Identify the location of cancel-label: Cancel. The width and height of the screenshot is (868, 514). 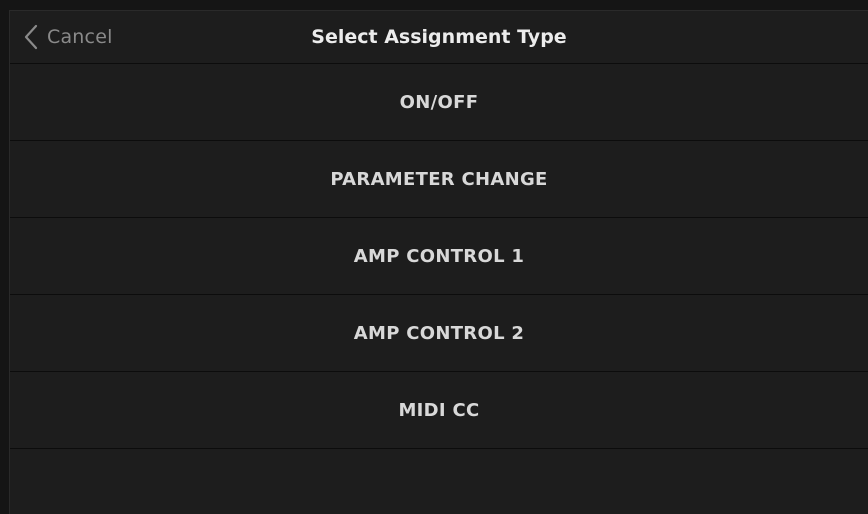
(80, 37).